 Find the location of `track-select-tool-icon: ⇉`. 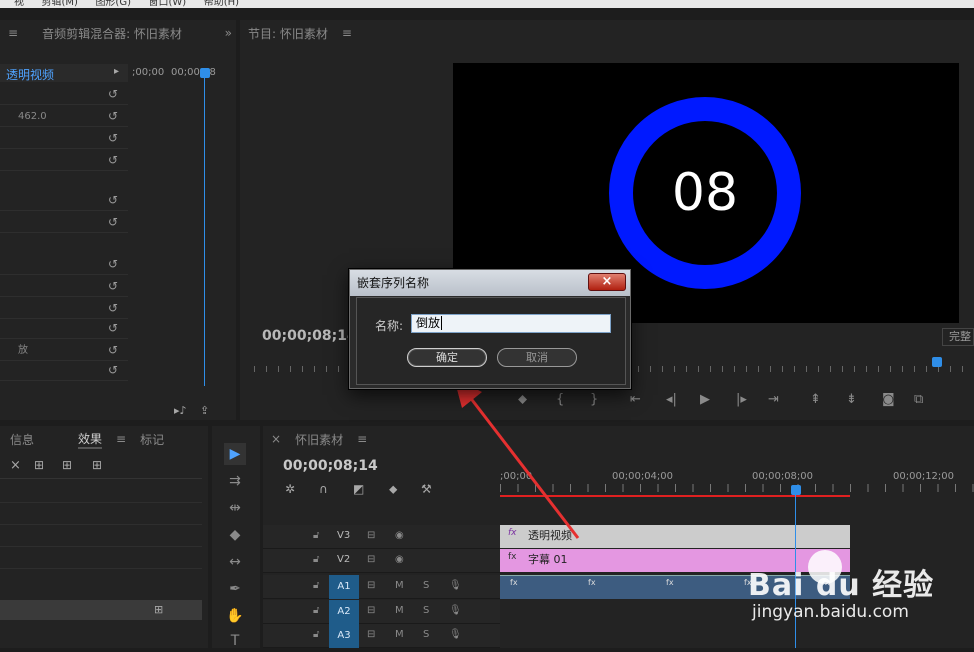

track-select-tool-icon: ⇉ is located at coordinates (235, 481).